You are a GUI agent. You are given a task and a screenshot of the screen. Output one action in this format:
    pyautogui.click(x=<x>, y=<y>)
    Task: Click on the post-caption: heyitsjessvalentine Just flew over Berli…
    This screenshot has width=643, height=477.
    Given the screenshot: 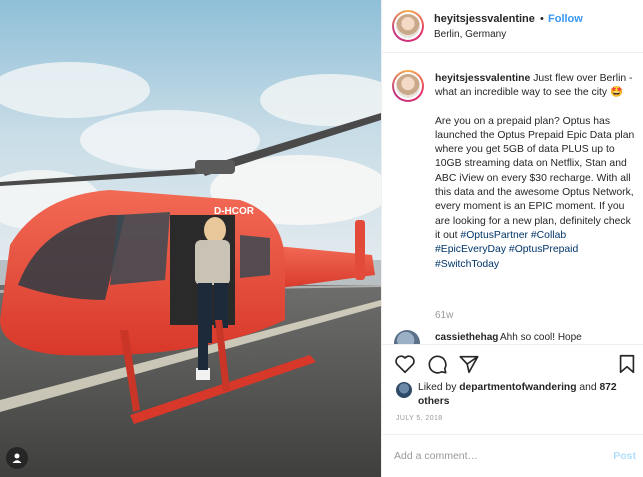 What is the action you would take?
    pyautogui.click(x=535, y=172)
    